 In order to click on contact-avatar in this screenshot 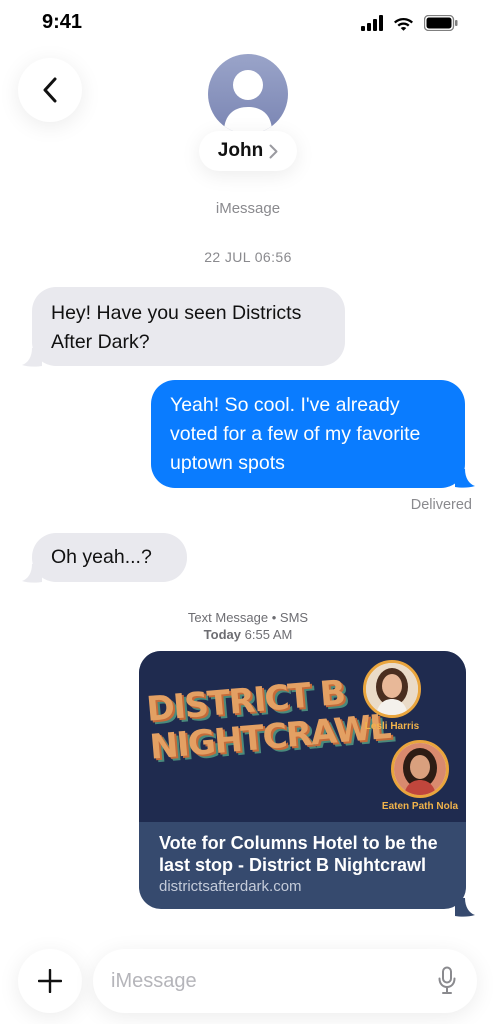, I will do `click(248, 94)`.